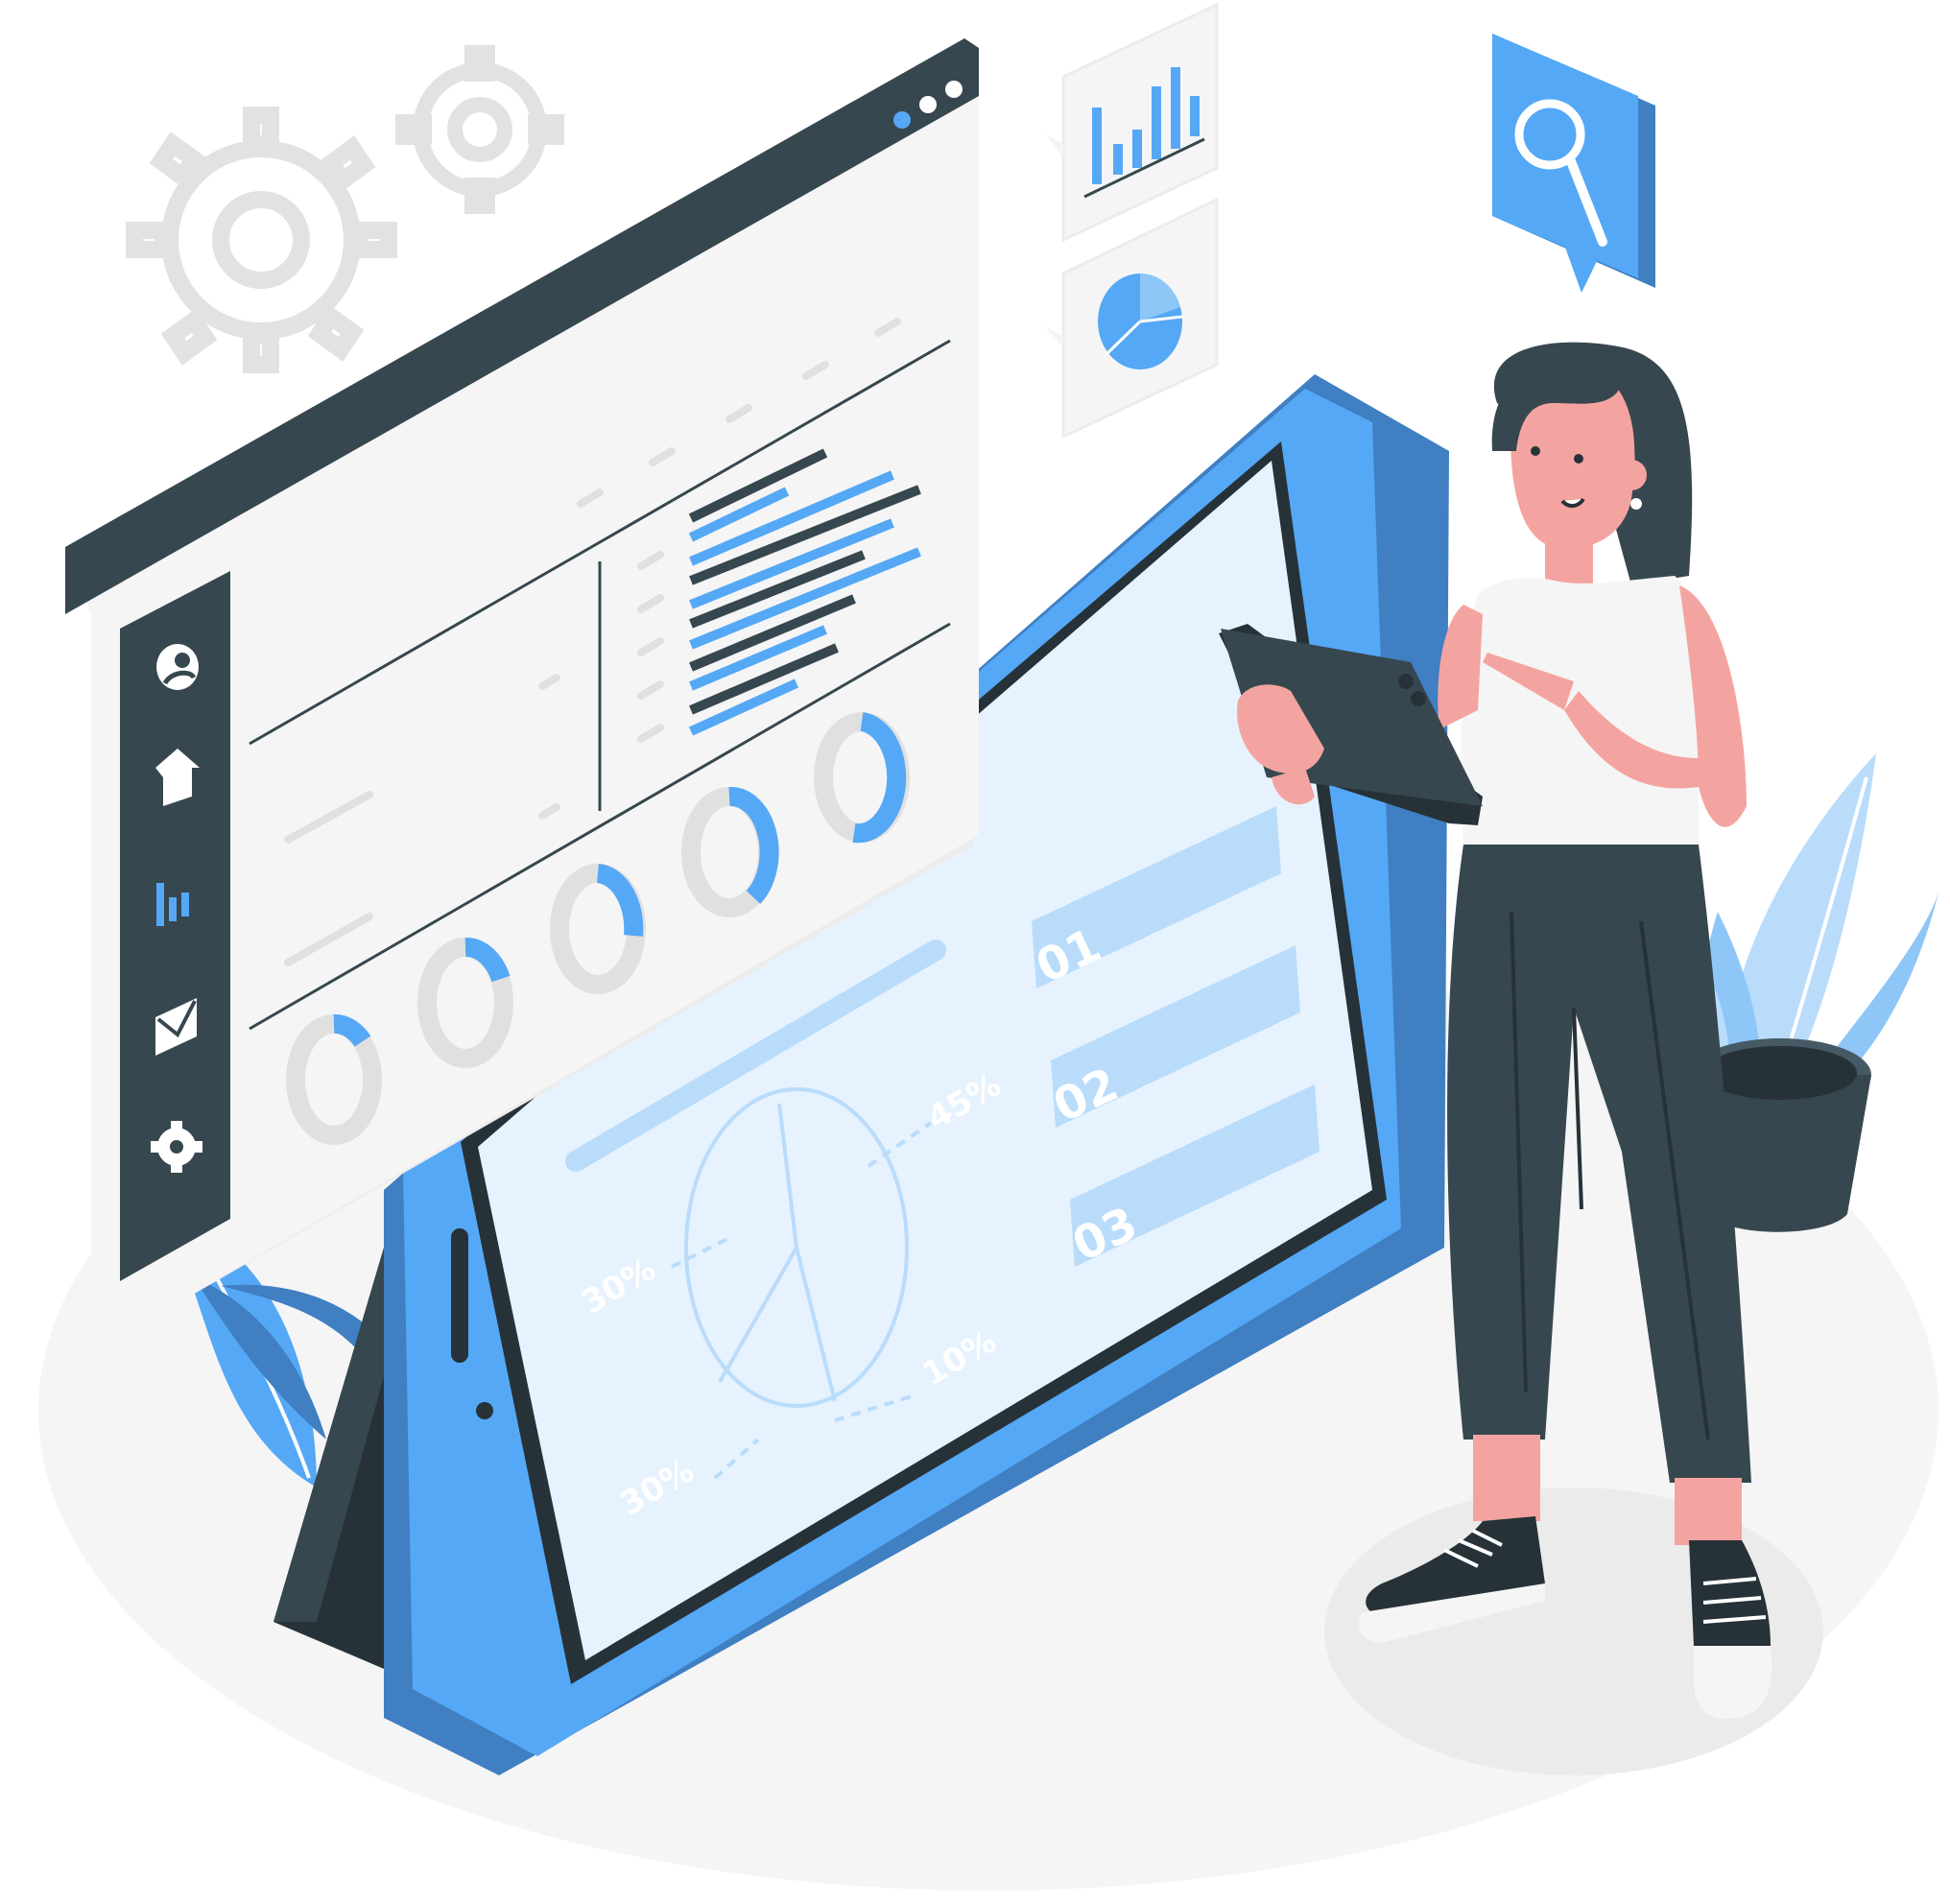 The width and height of the screenshot is (1950, 1904). I want to click on tablet-side-button, so click(459, 1295).